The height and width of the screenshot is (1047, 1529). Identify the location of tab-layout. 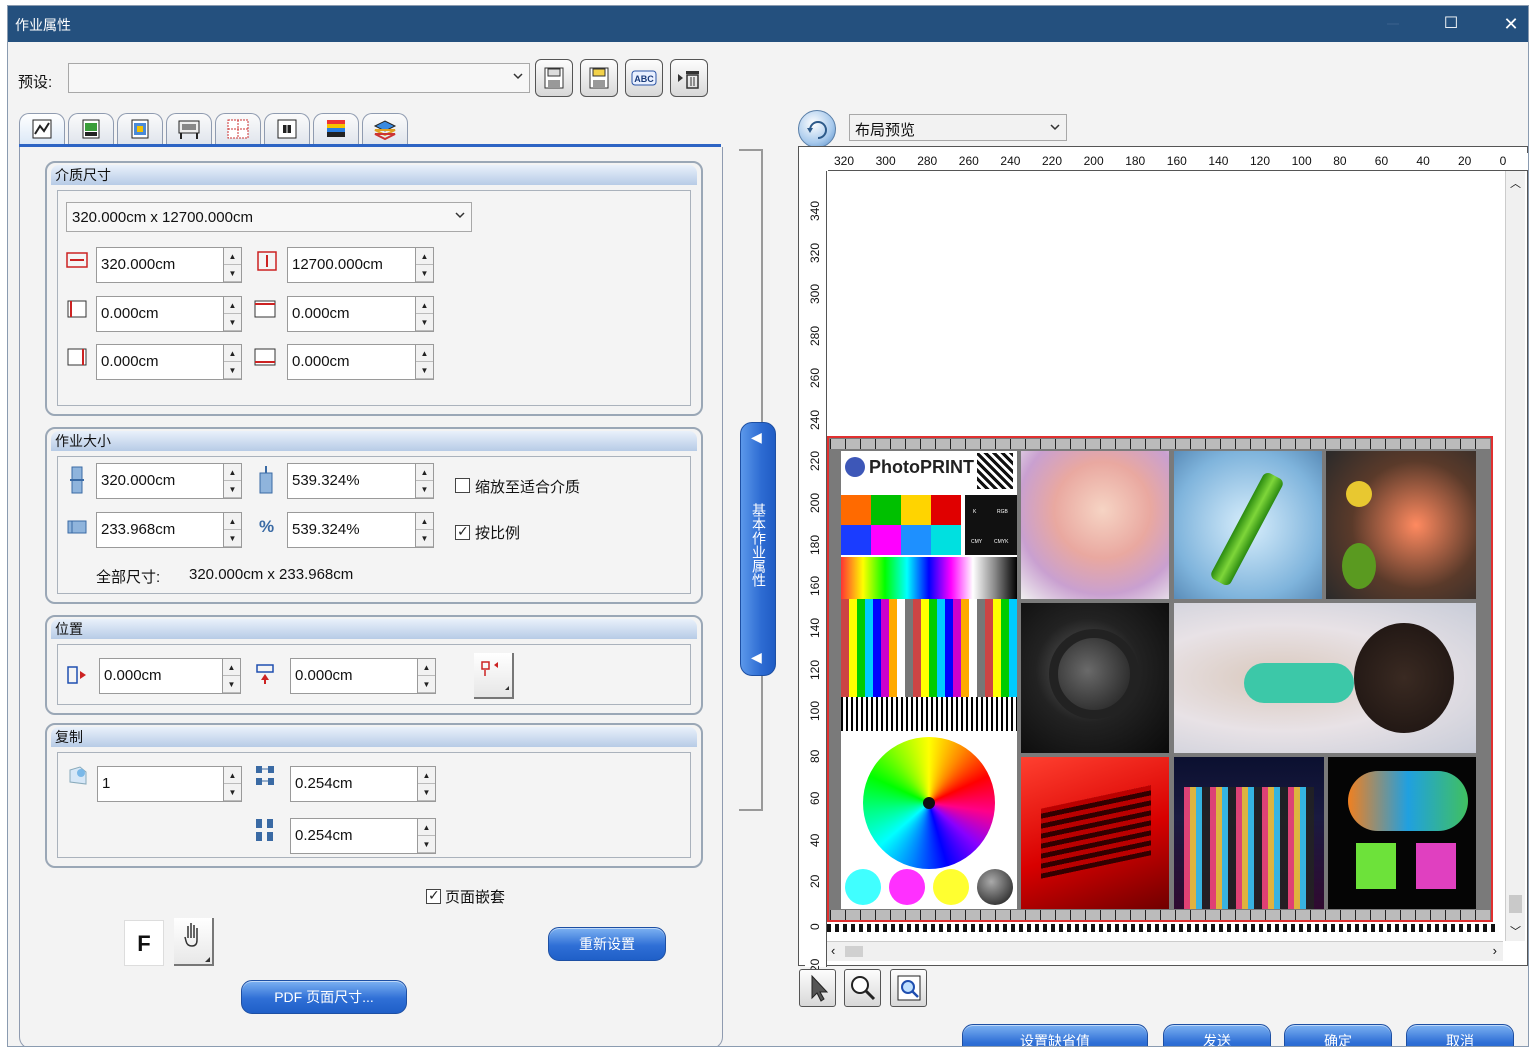
(42, 129).